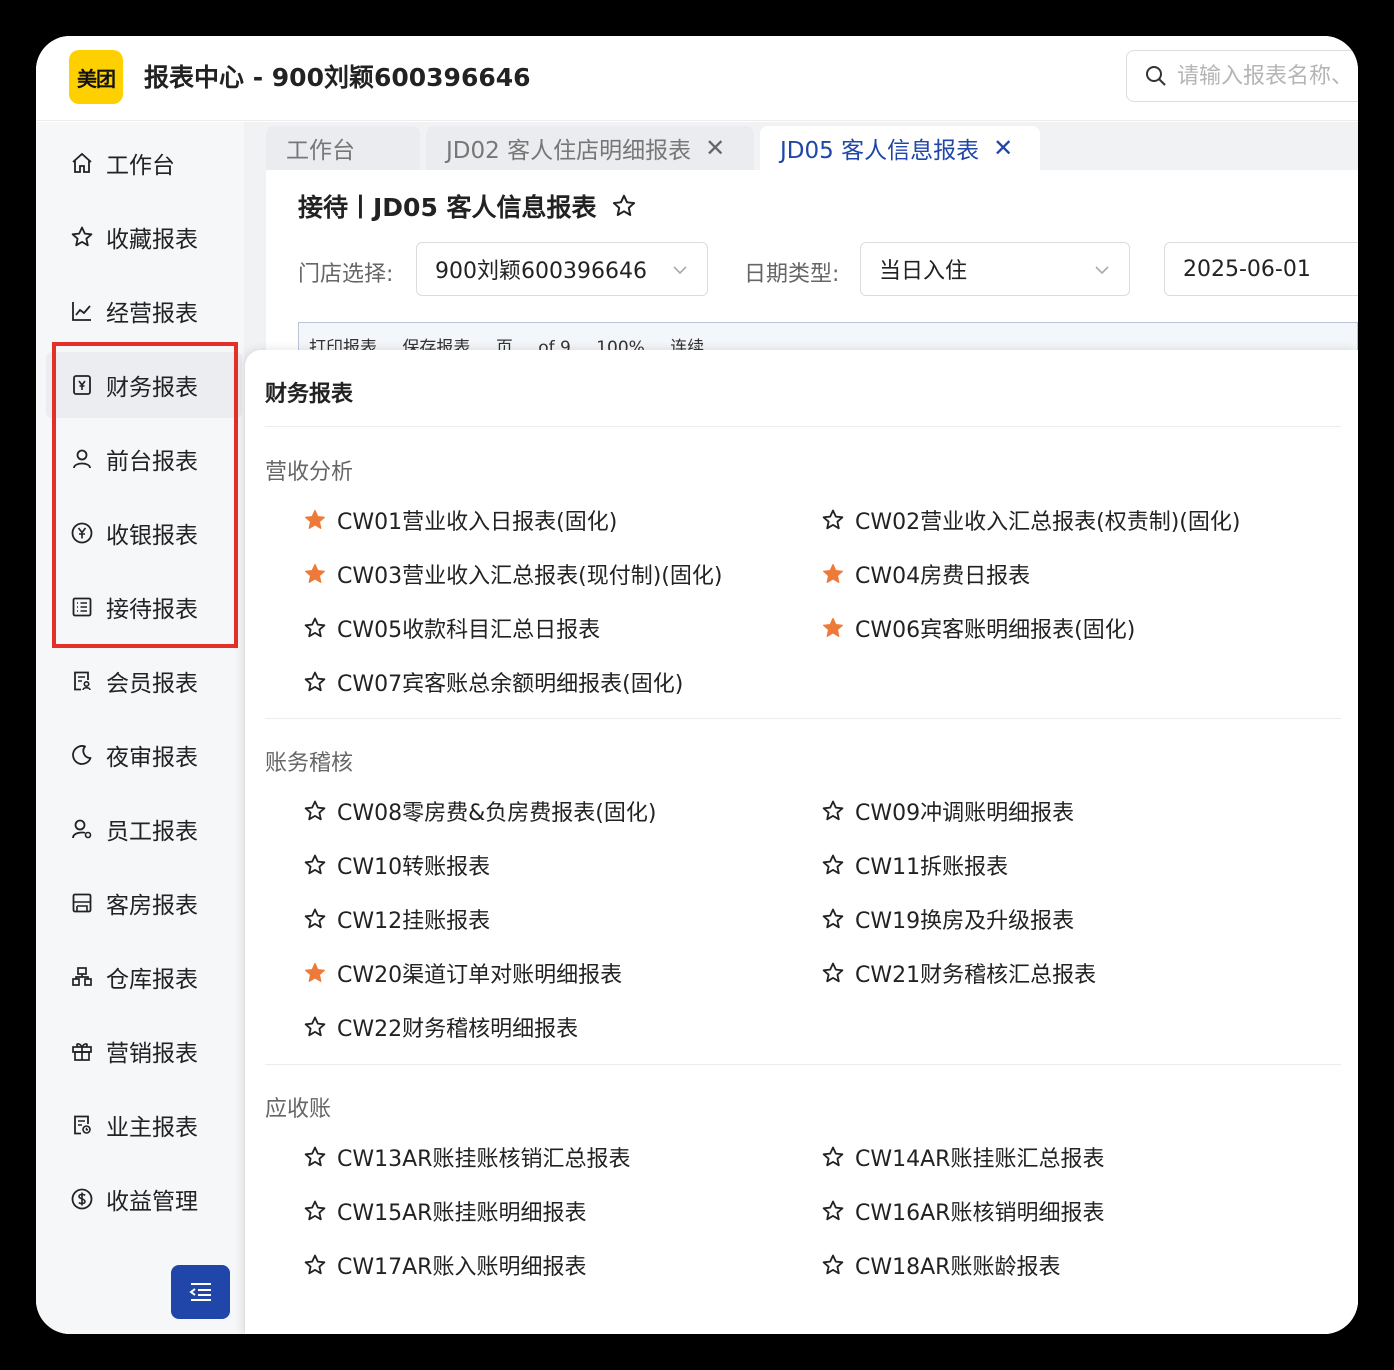 The height and width of the screenshot is (1370, 1394). What do you see at coordinates (466, 1157) in the screenshot?
I see `report-item: CW13AR账挂账核销汇总报表` at bounding box center [466, 1157].